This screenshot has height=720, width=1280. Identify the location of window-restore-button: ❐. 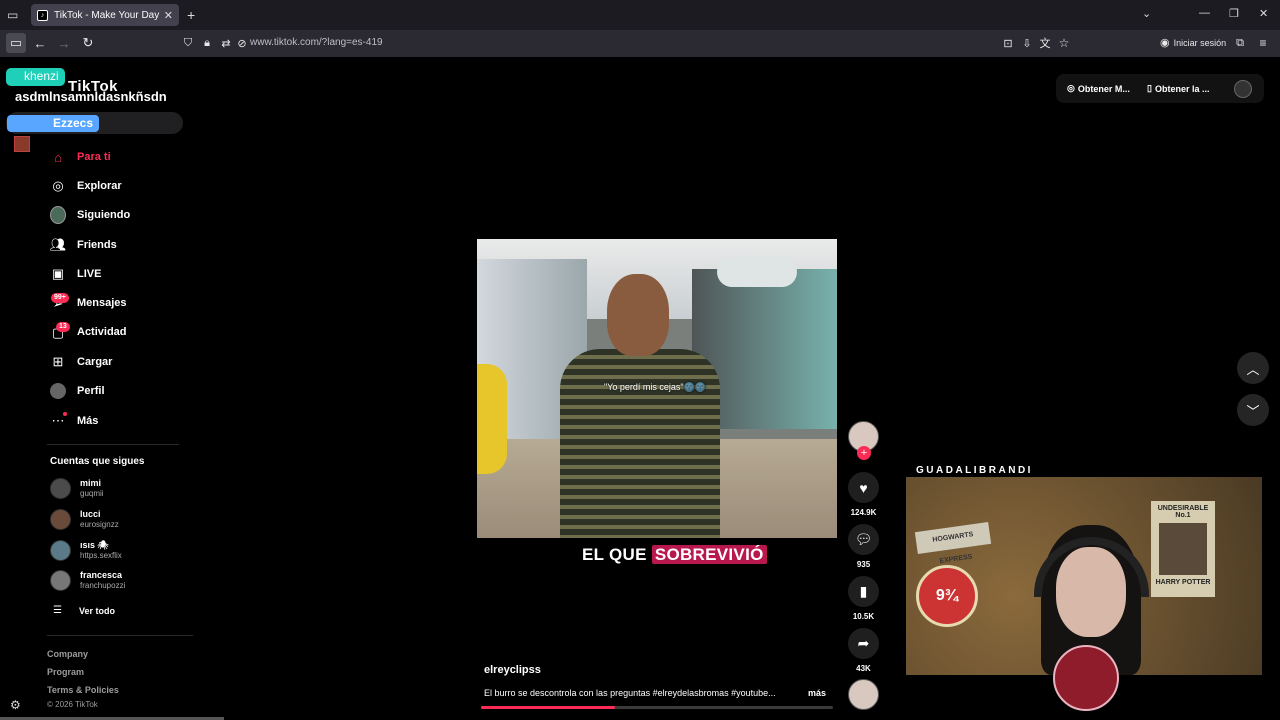
(1234, 13).